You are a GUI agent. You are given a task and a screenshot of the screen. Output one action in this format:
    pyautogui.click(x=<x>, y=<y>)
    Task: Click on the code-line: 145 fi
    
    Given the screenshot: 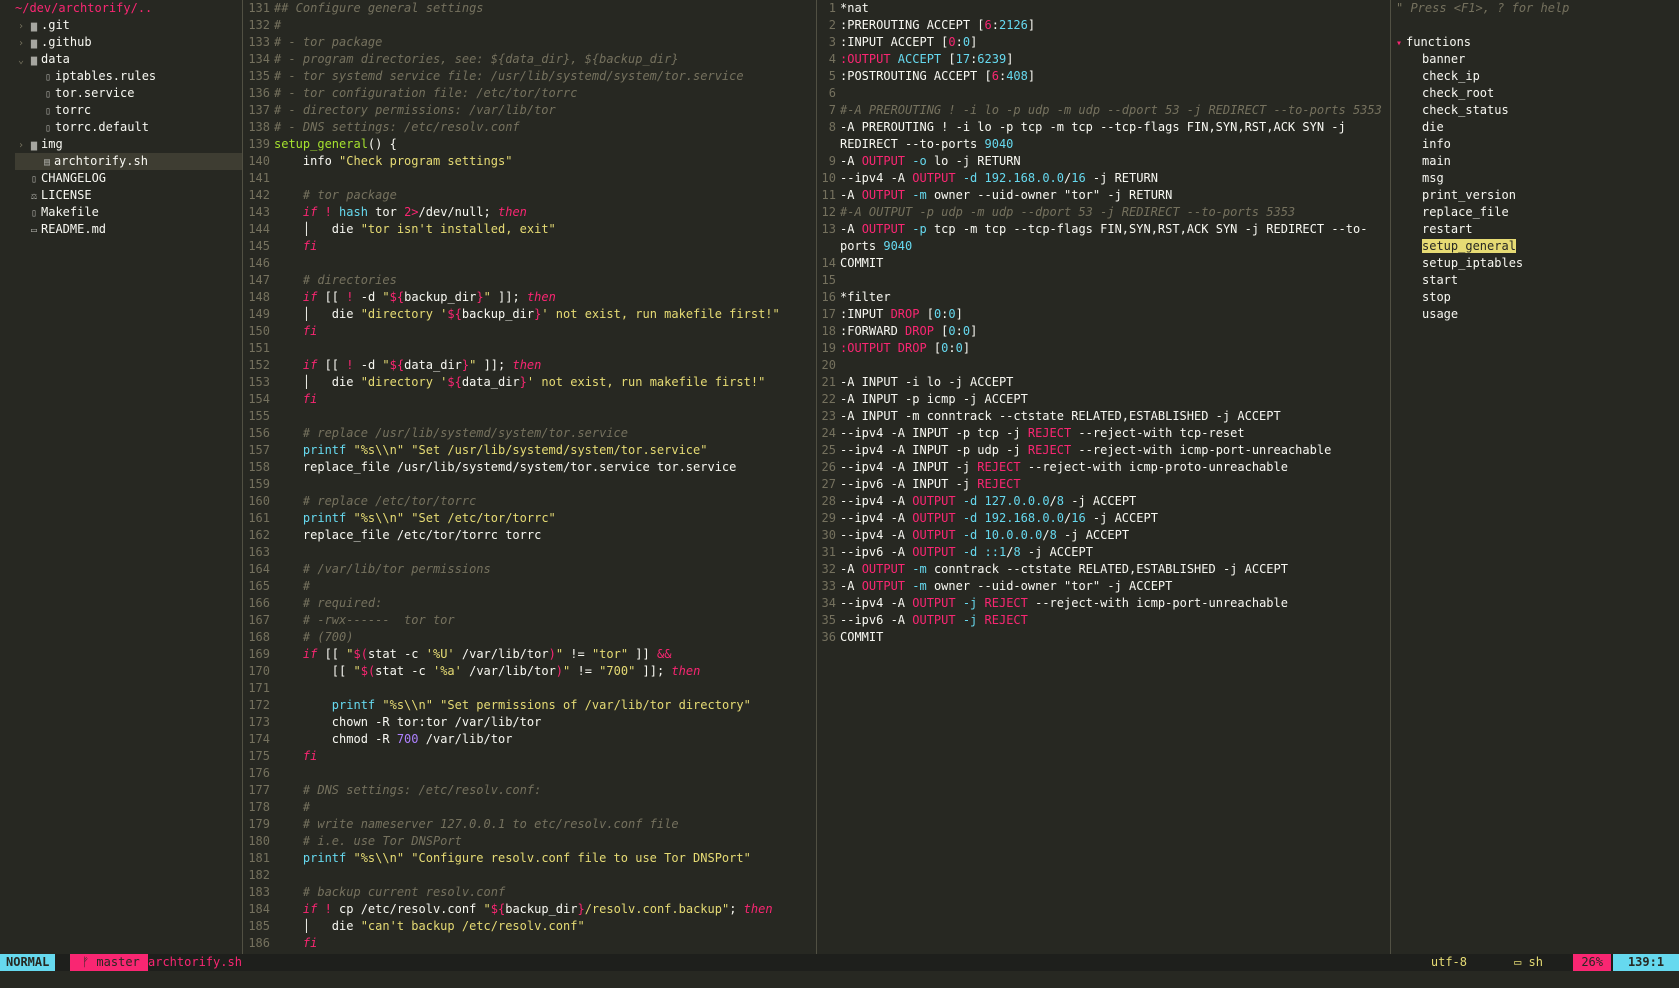 What is the action you would take?
    pyautogui.click(x=530, y=246)
    